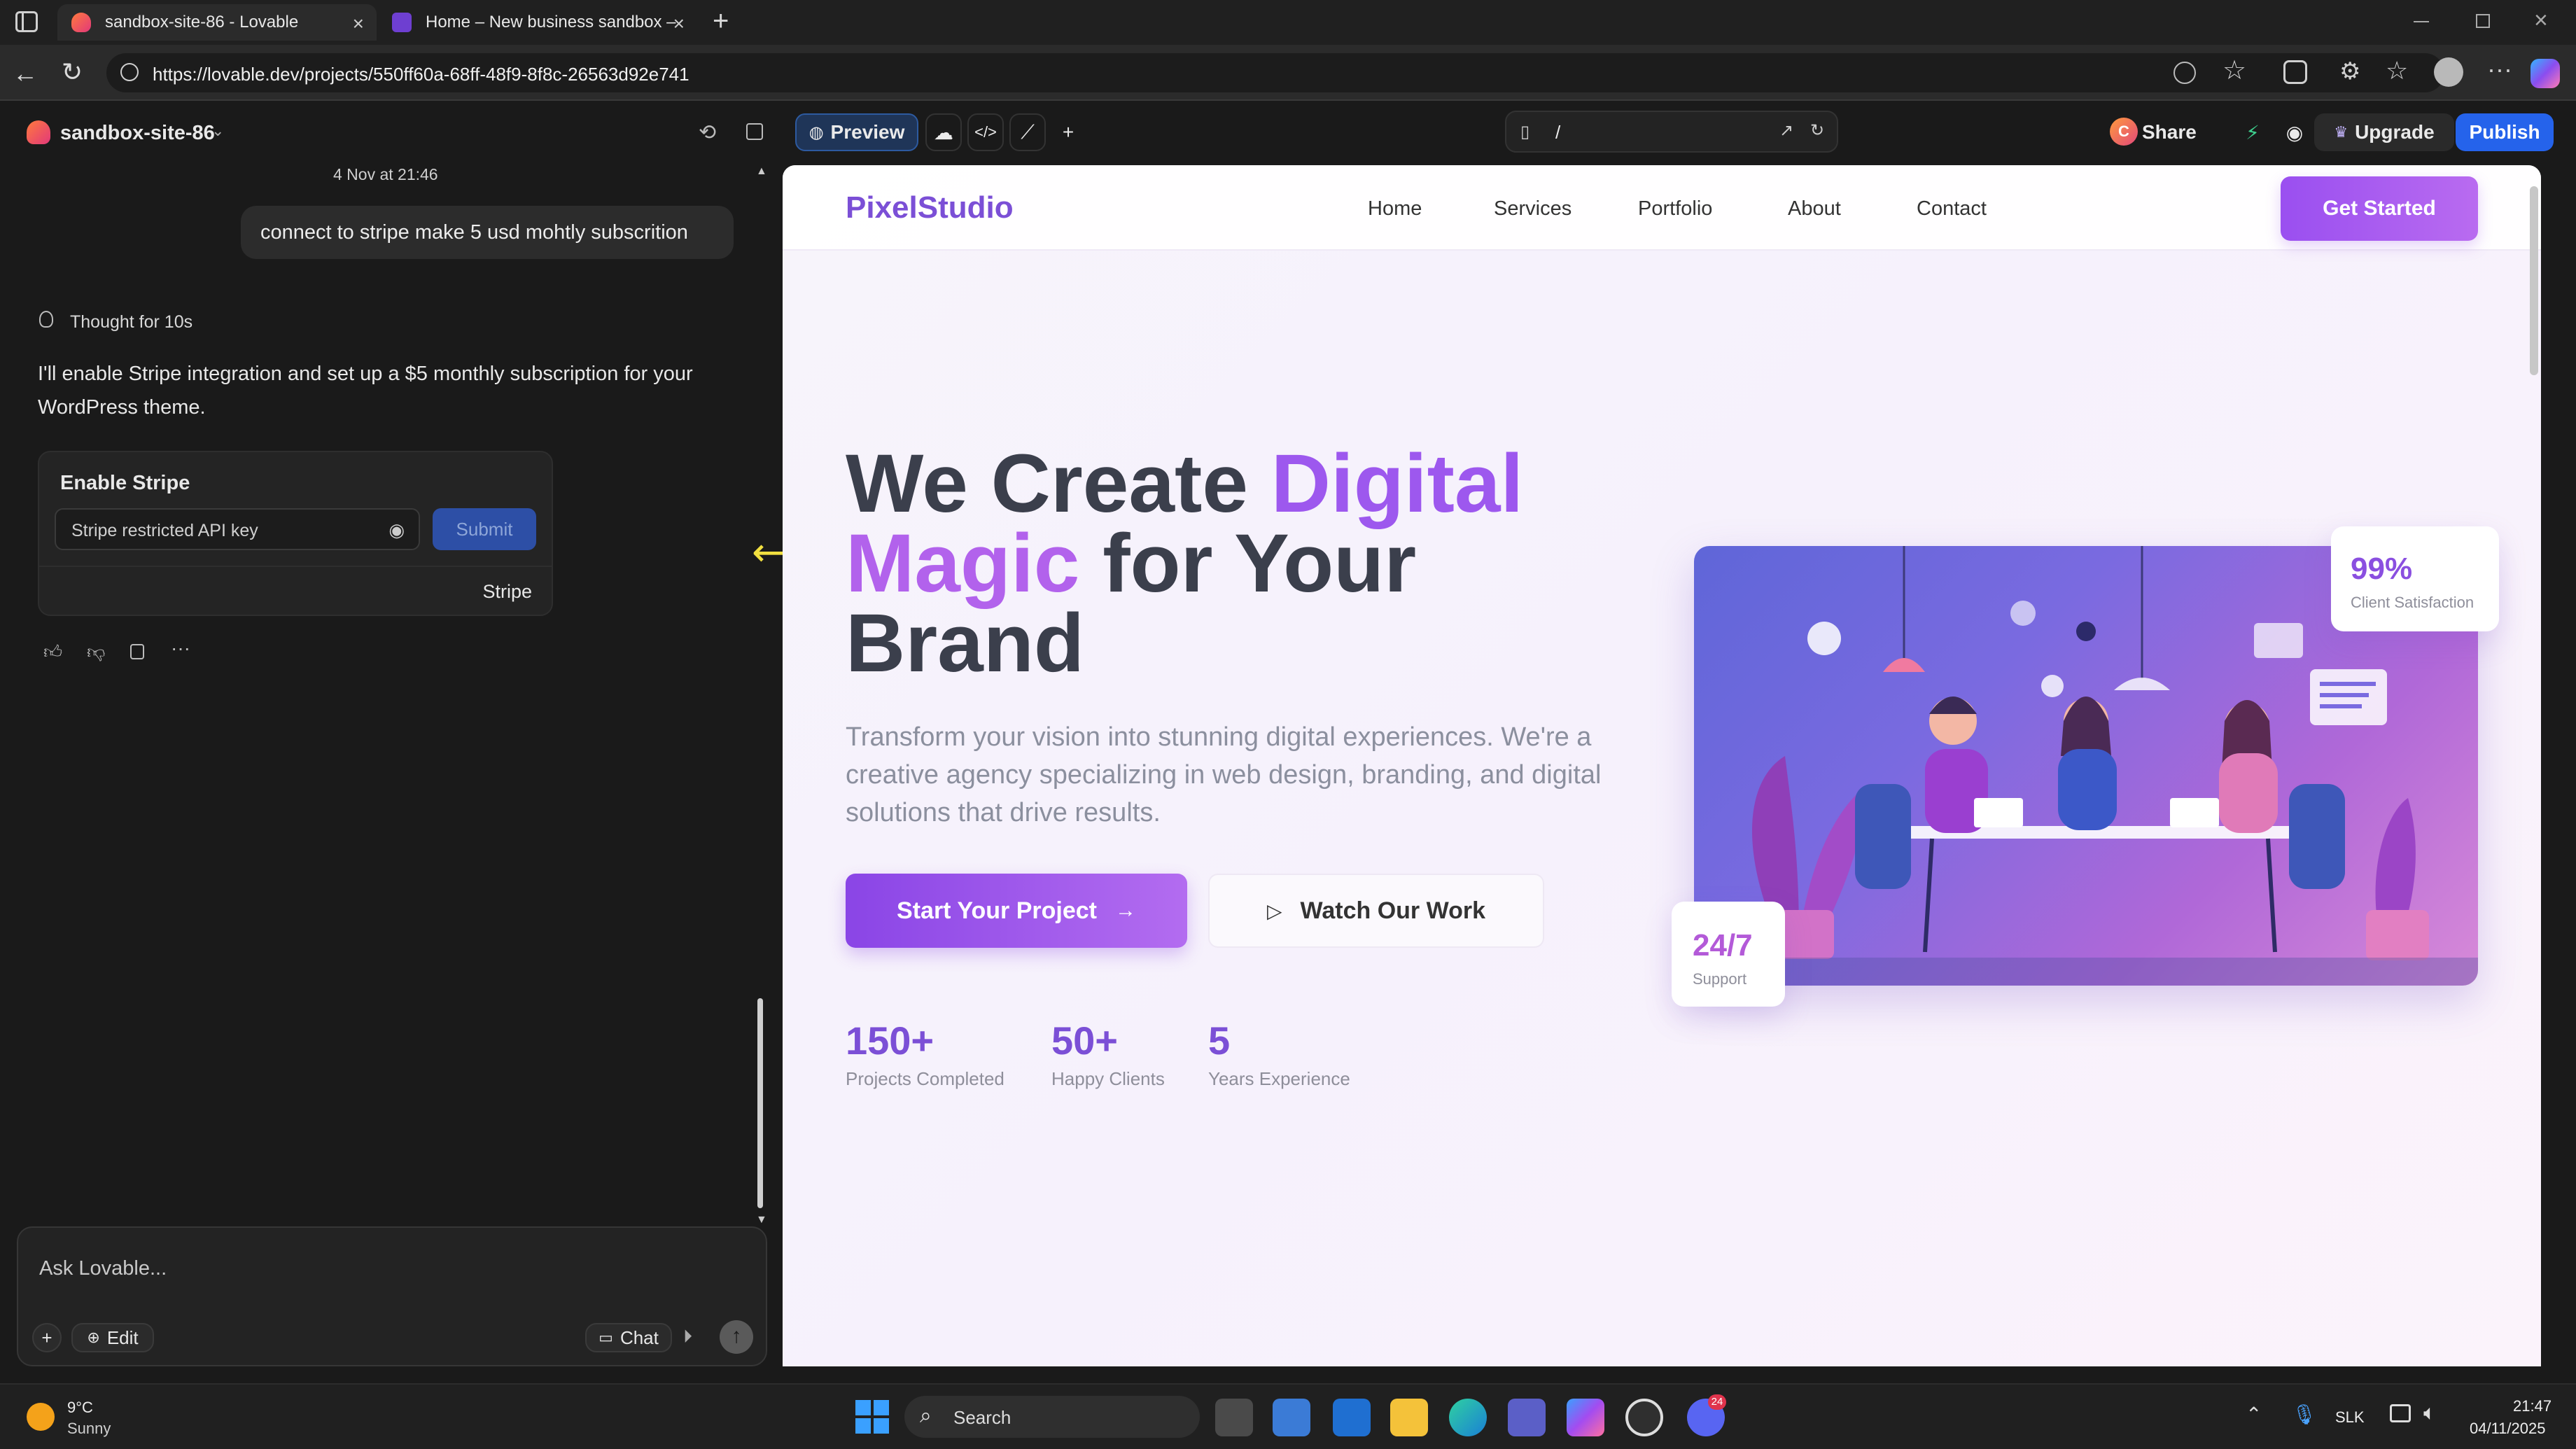  Describe the element at coordinates (1558, 132) in the screenshot. I see `route-path: /` at that location.